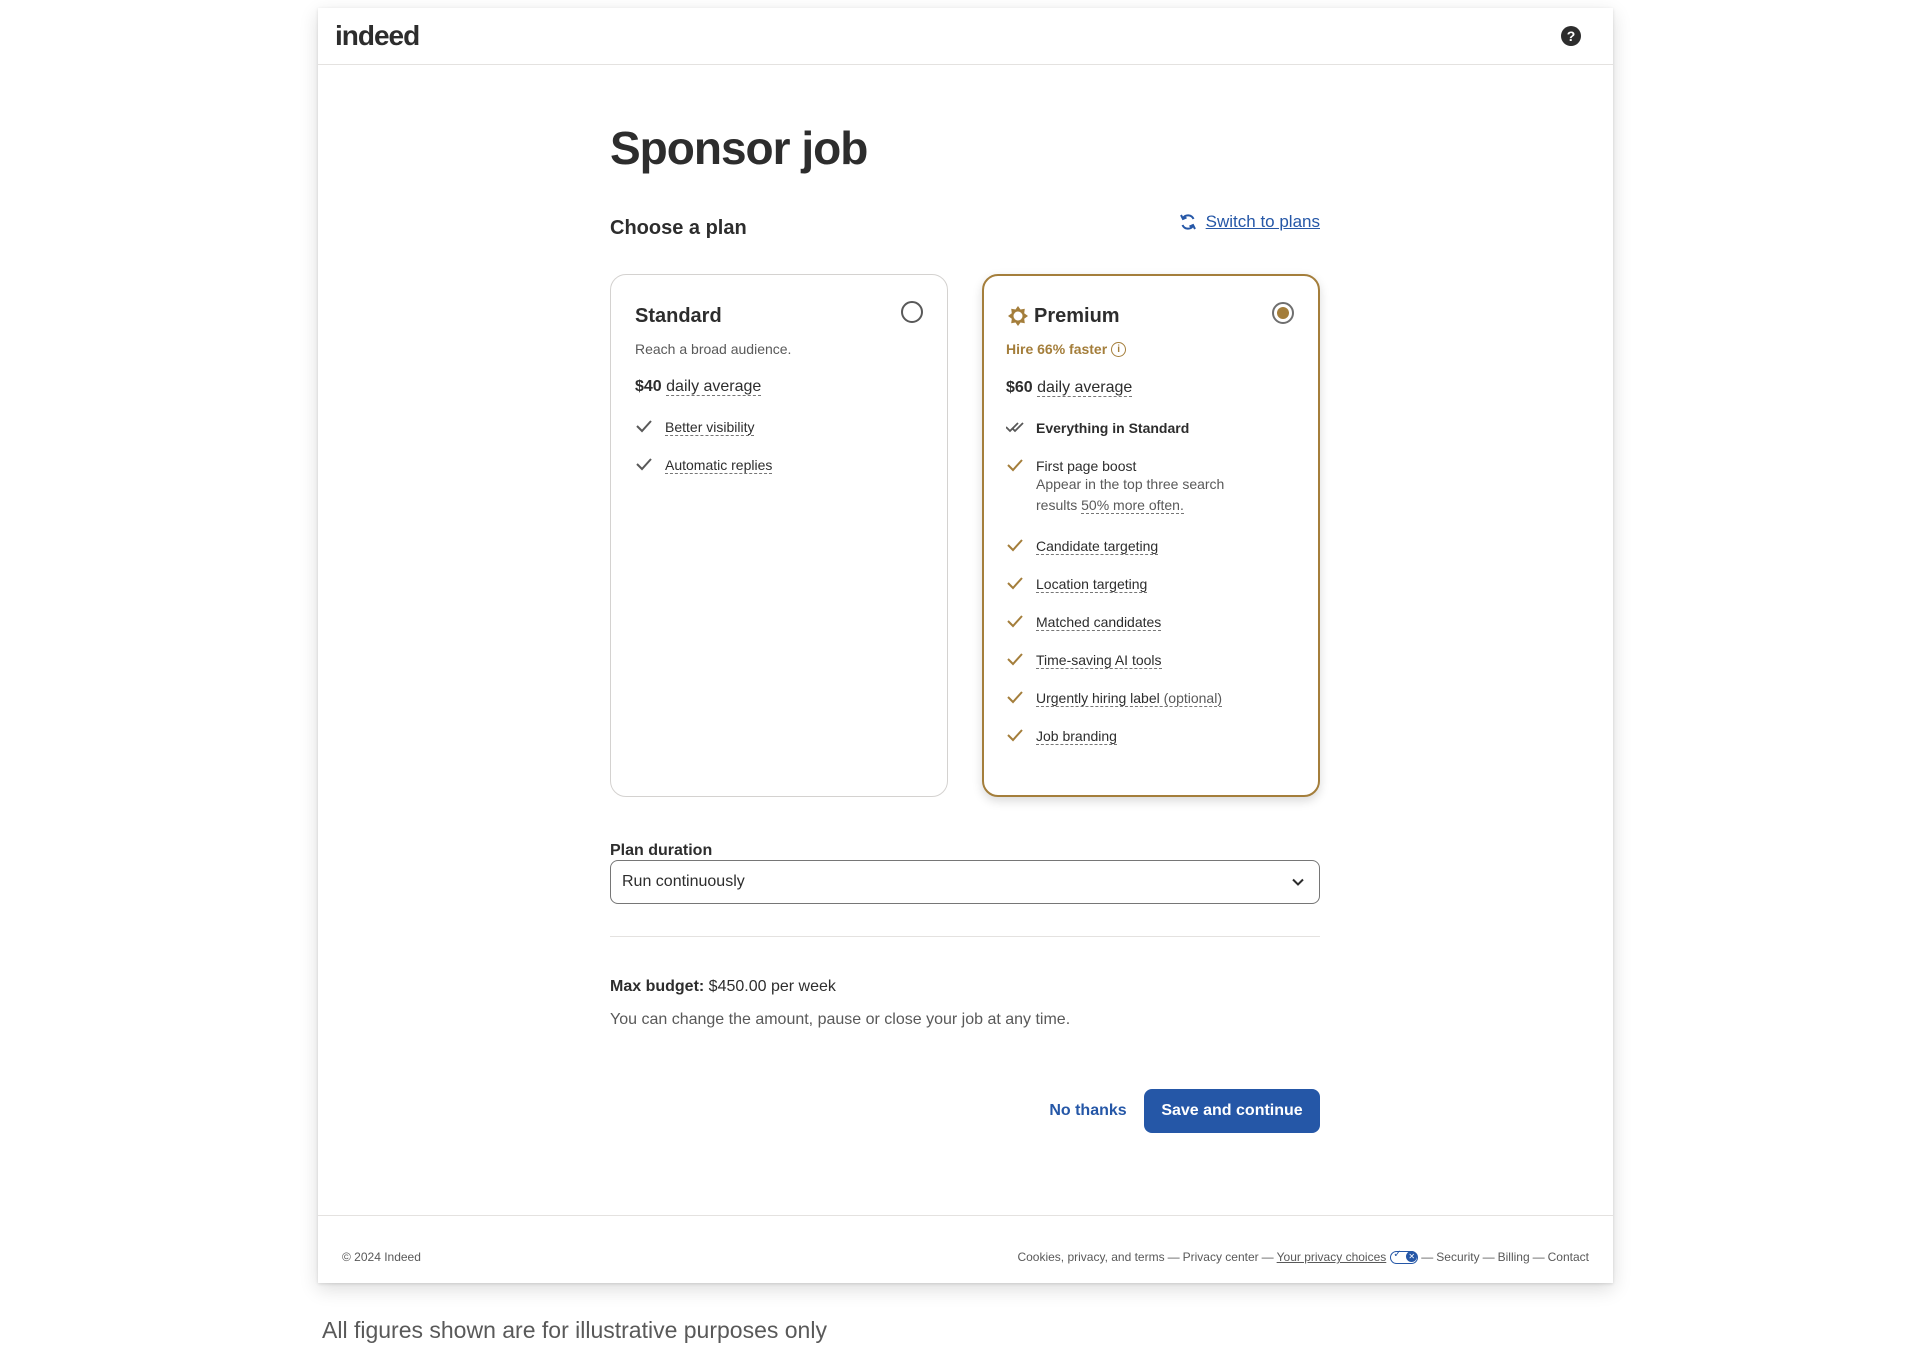 The height and width of the screenshot is (1369, 1920). Describe the element at coordinates (1232, 1111) in the screenshot. I see `save-and-continue-button: Save and continue` at that location.